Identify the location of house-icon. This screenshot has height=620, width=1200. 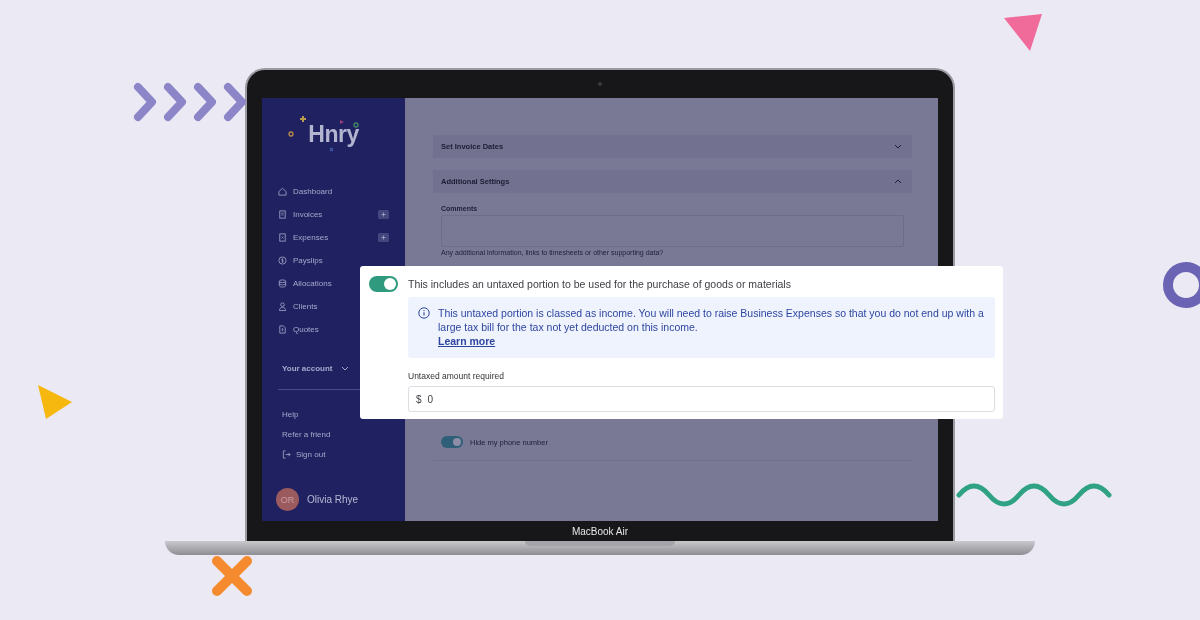
(282, 191).